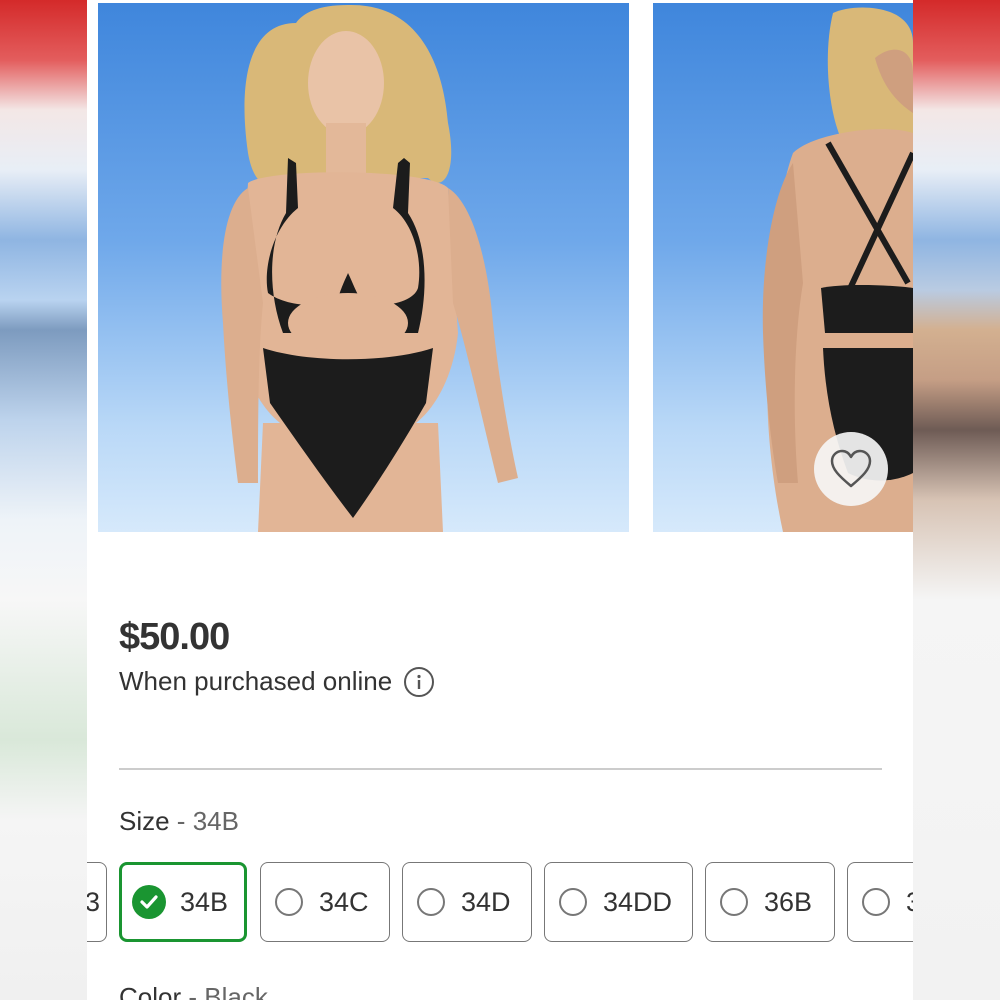 This screenshot has height=1000, width=1000. I want to click on heart-outline-icon, so click(851, 468).